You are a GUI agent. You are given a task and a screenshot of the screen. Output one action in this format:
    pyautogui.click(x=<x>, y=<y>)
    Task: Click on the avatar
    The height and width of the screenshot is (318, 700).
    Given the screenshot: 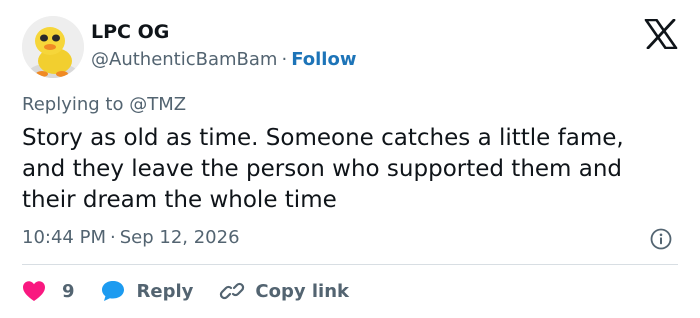 What is the action you would take?
    pyautogui.click(x=53, y=47)
    